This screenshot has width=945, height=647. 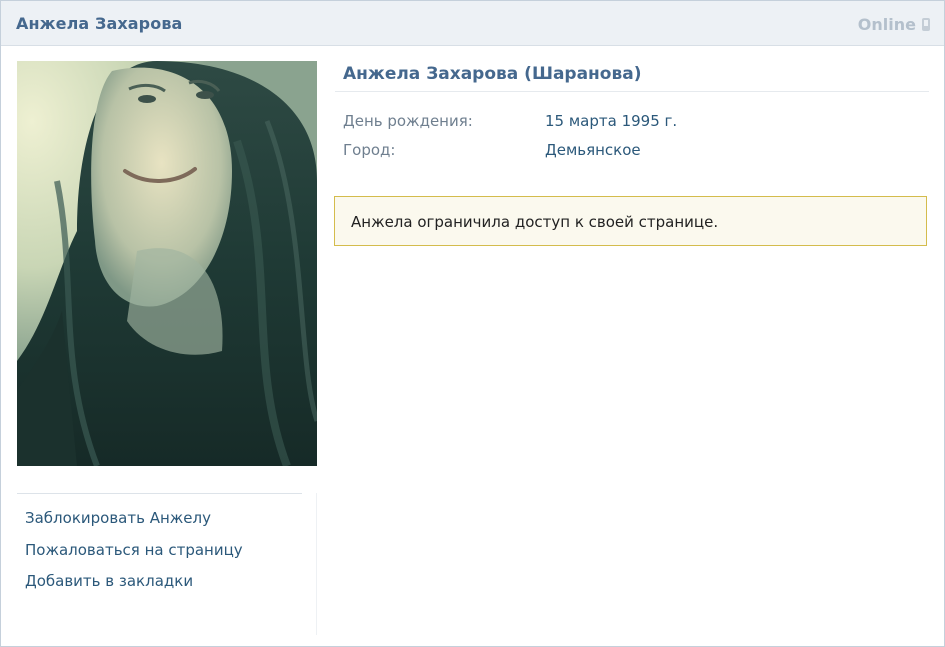 I want to click on profile-details: День рождения: 15 марта 1995 г. Город, so click(x=632, y=136).